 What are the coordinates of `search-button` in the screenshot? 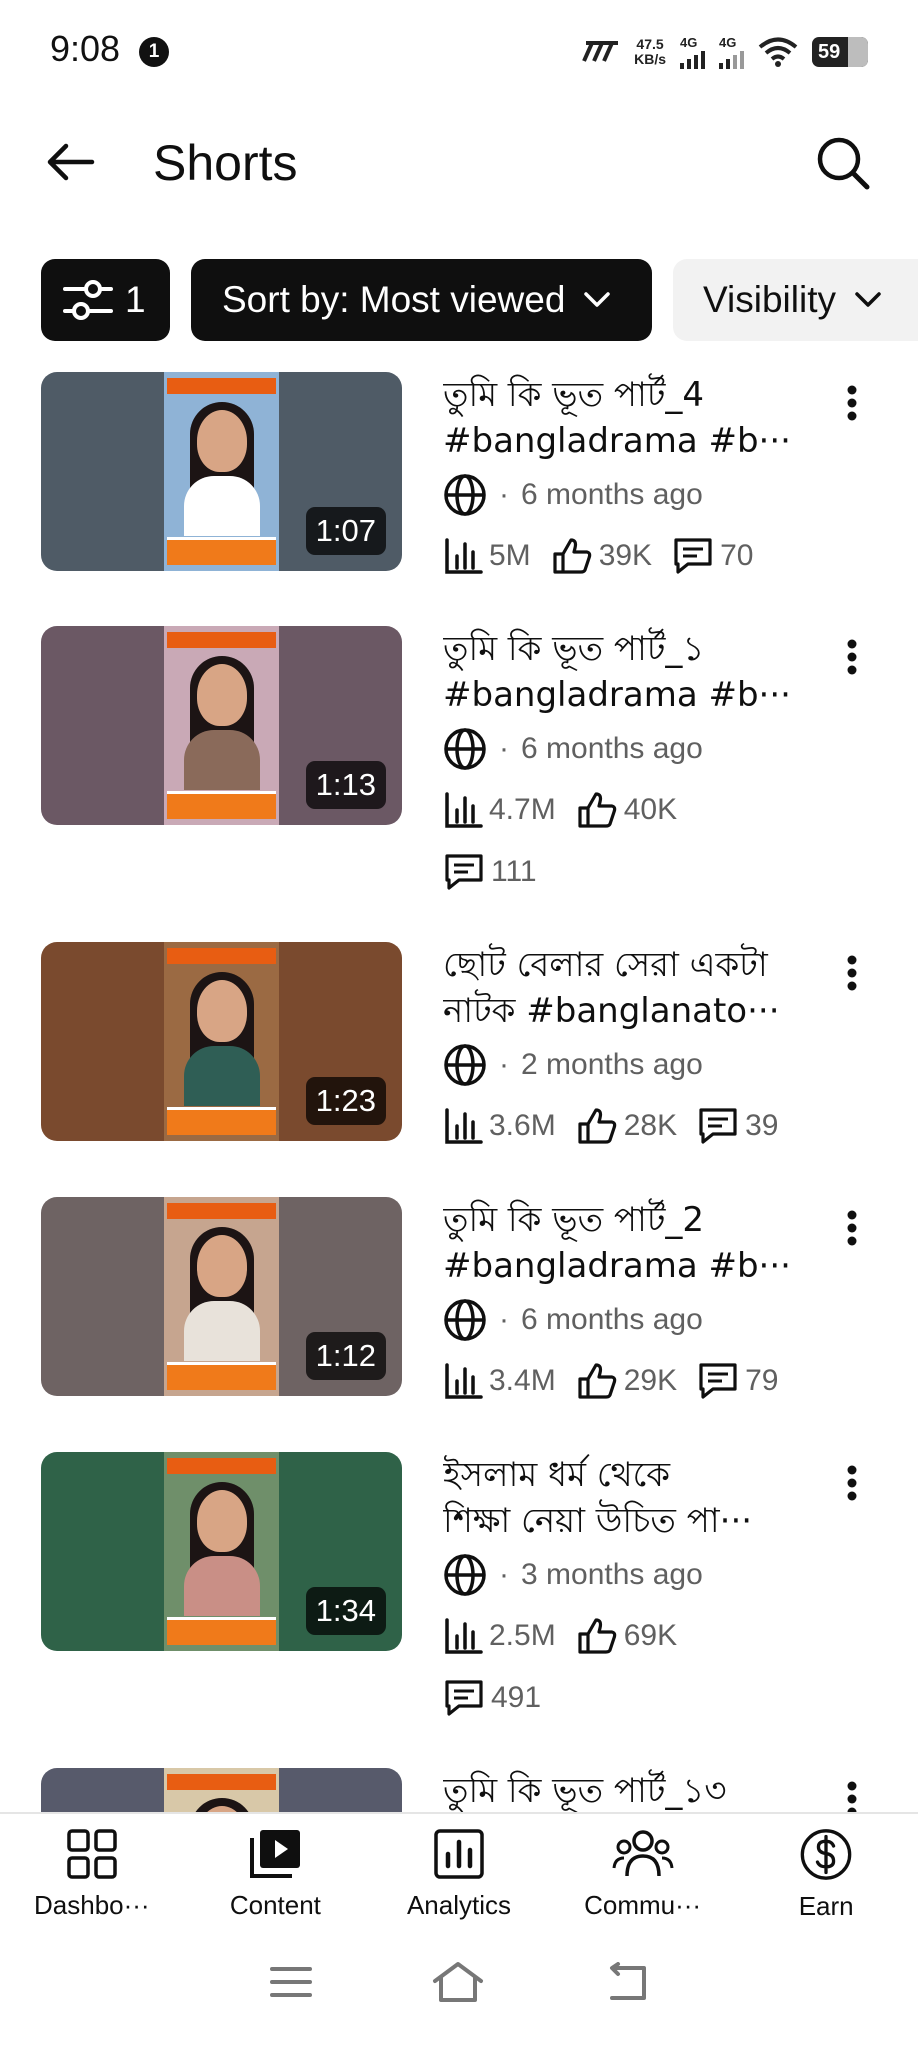 It's located at (843, 163).